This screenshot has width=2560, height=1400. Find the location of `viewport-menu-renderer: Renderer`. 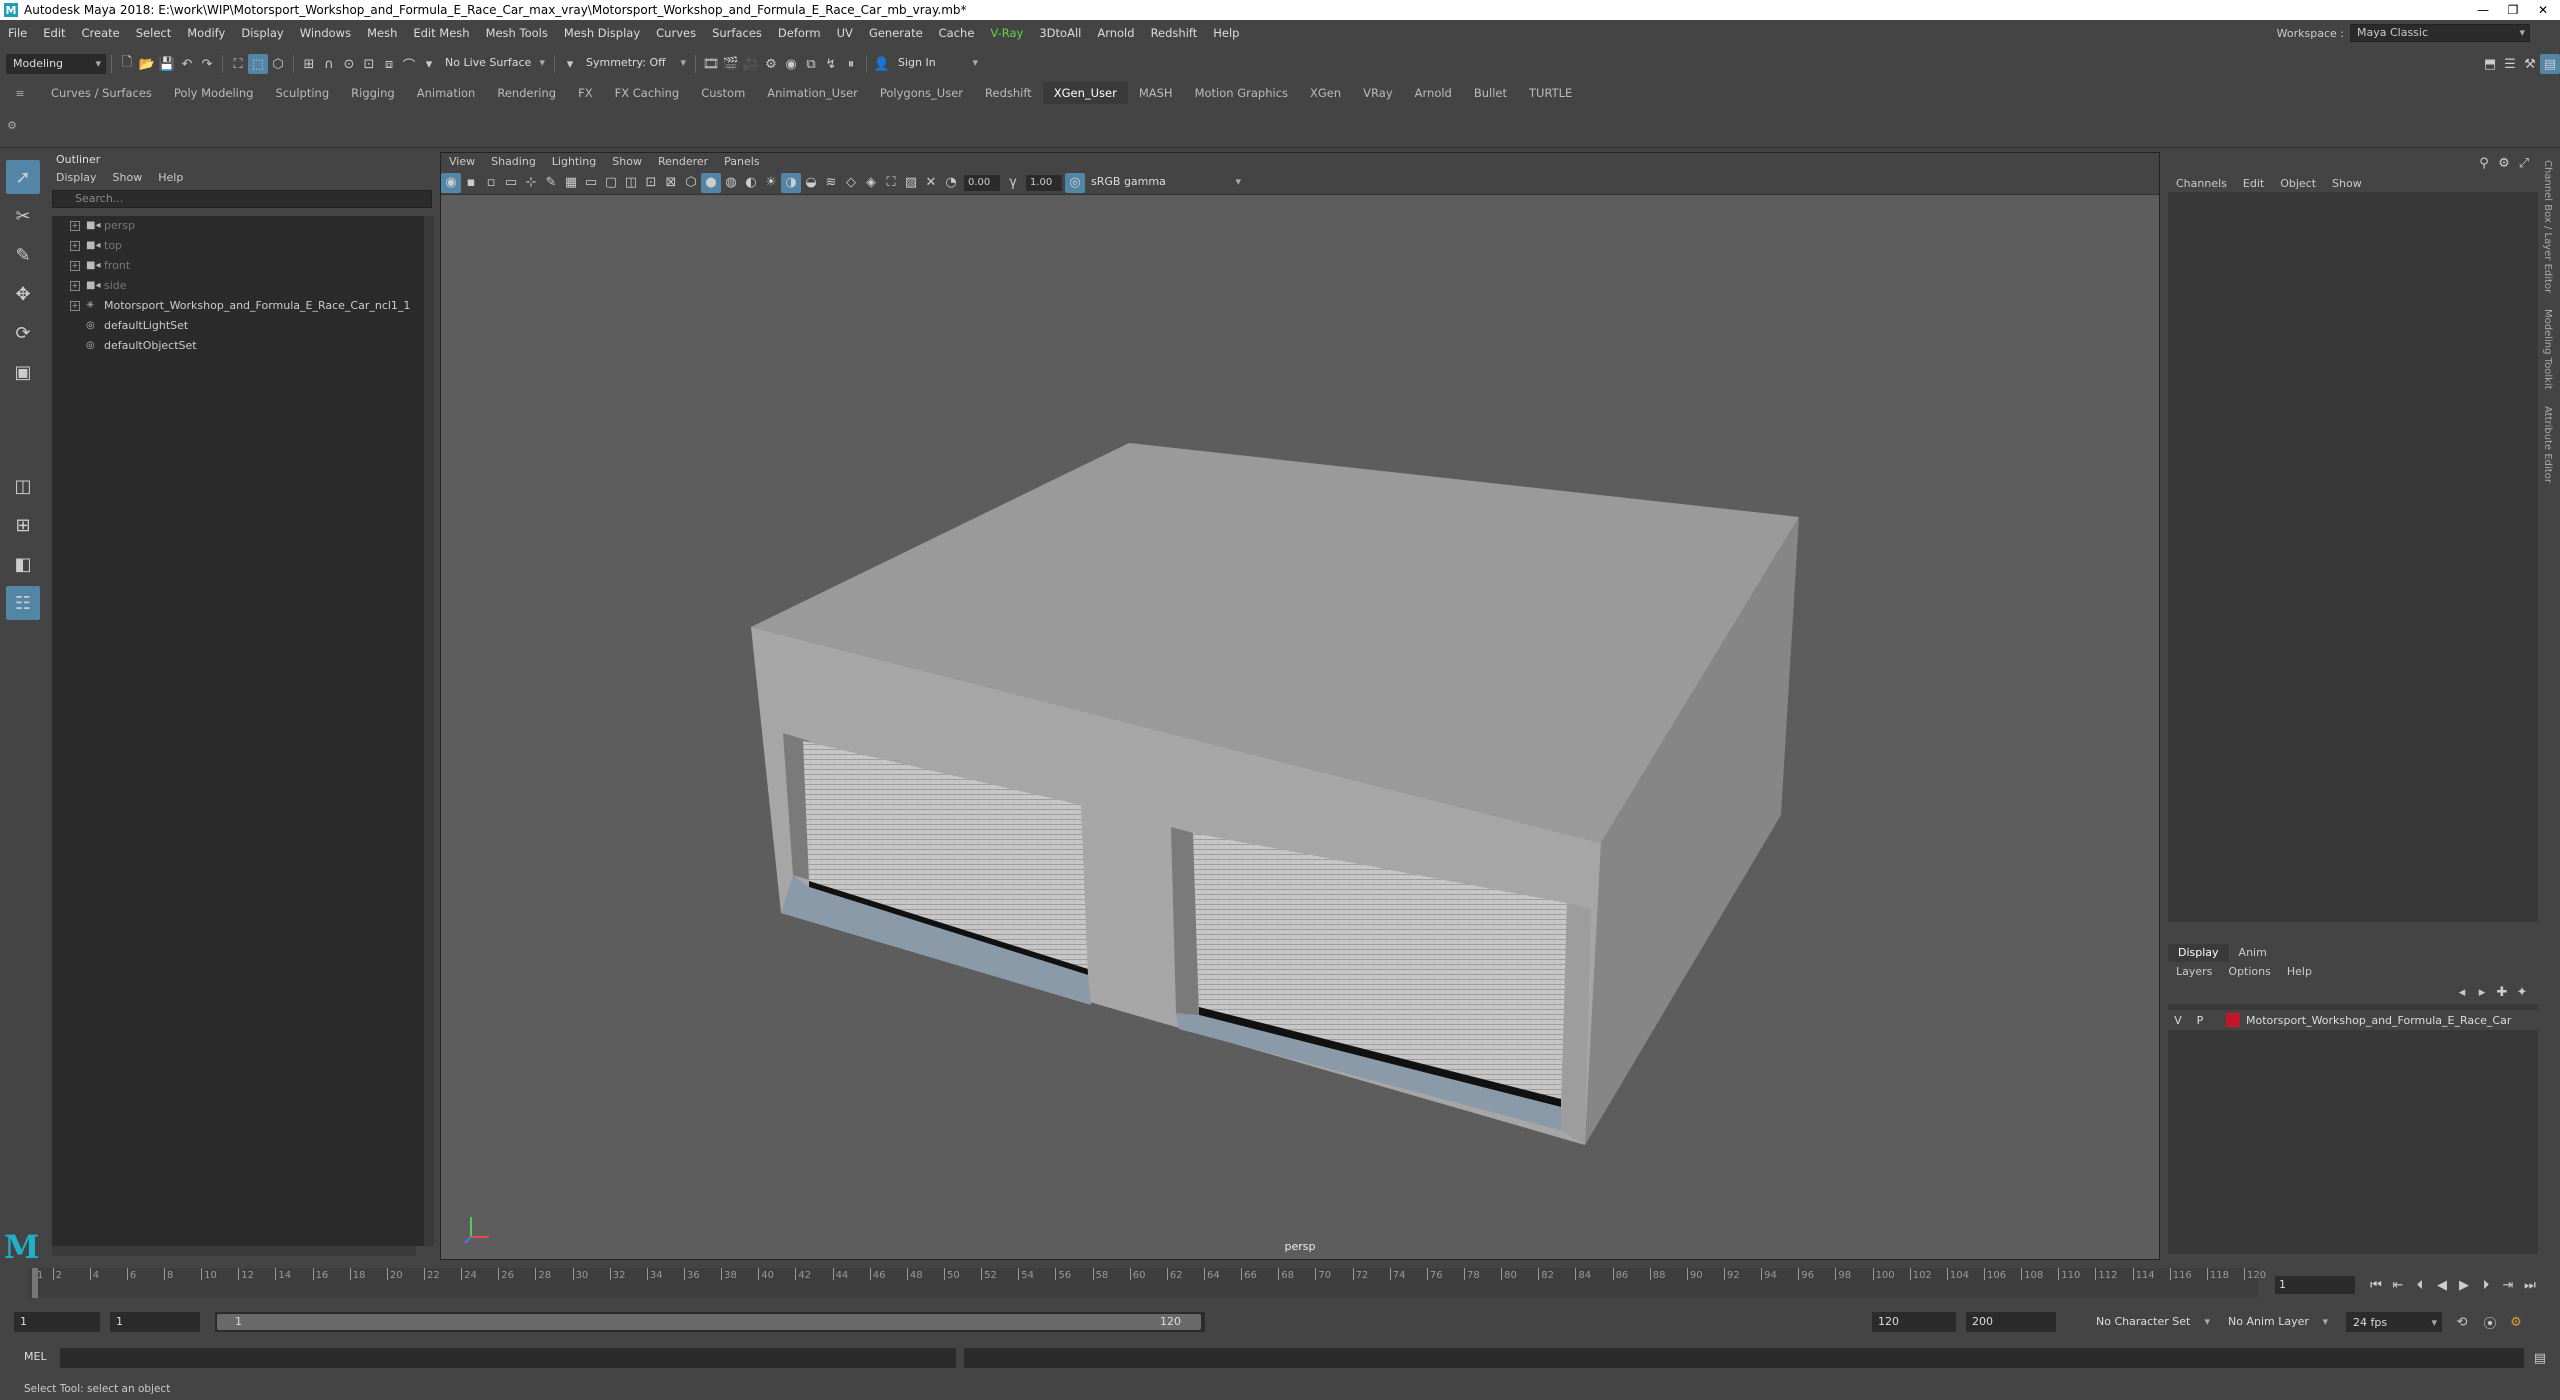

viewport-menu-renderer: Renderer is located at coordinates (683, 162).